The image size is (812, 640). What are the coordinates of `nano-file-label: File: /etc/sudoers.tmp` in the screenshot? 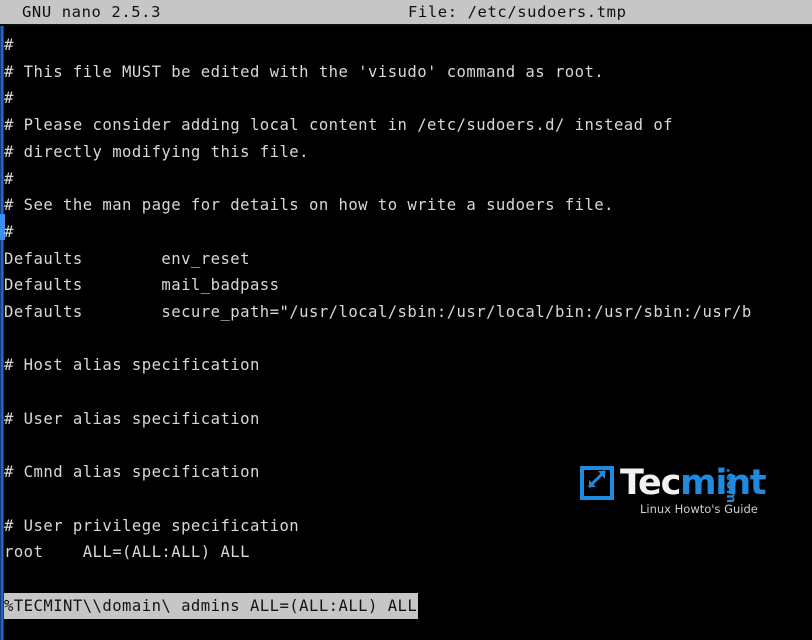 It's located at (517, 12).